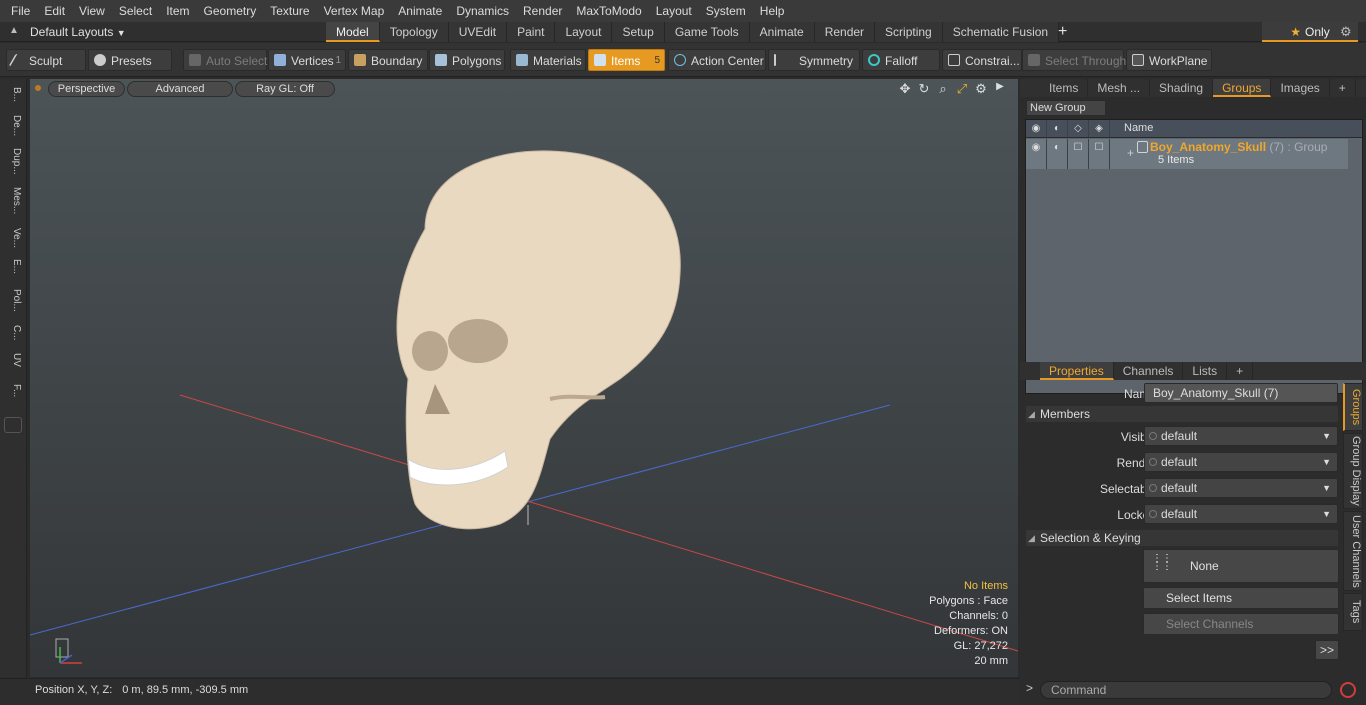 Image resolution: width=1366 pixels, height=705 pixels. Describe the element at coordinates (717, 60) in the screenshot. I see `action-center-button: Action Center` at that location.